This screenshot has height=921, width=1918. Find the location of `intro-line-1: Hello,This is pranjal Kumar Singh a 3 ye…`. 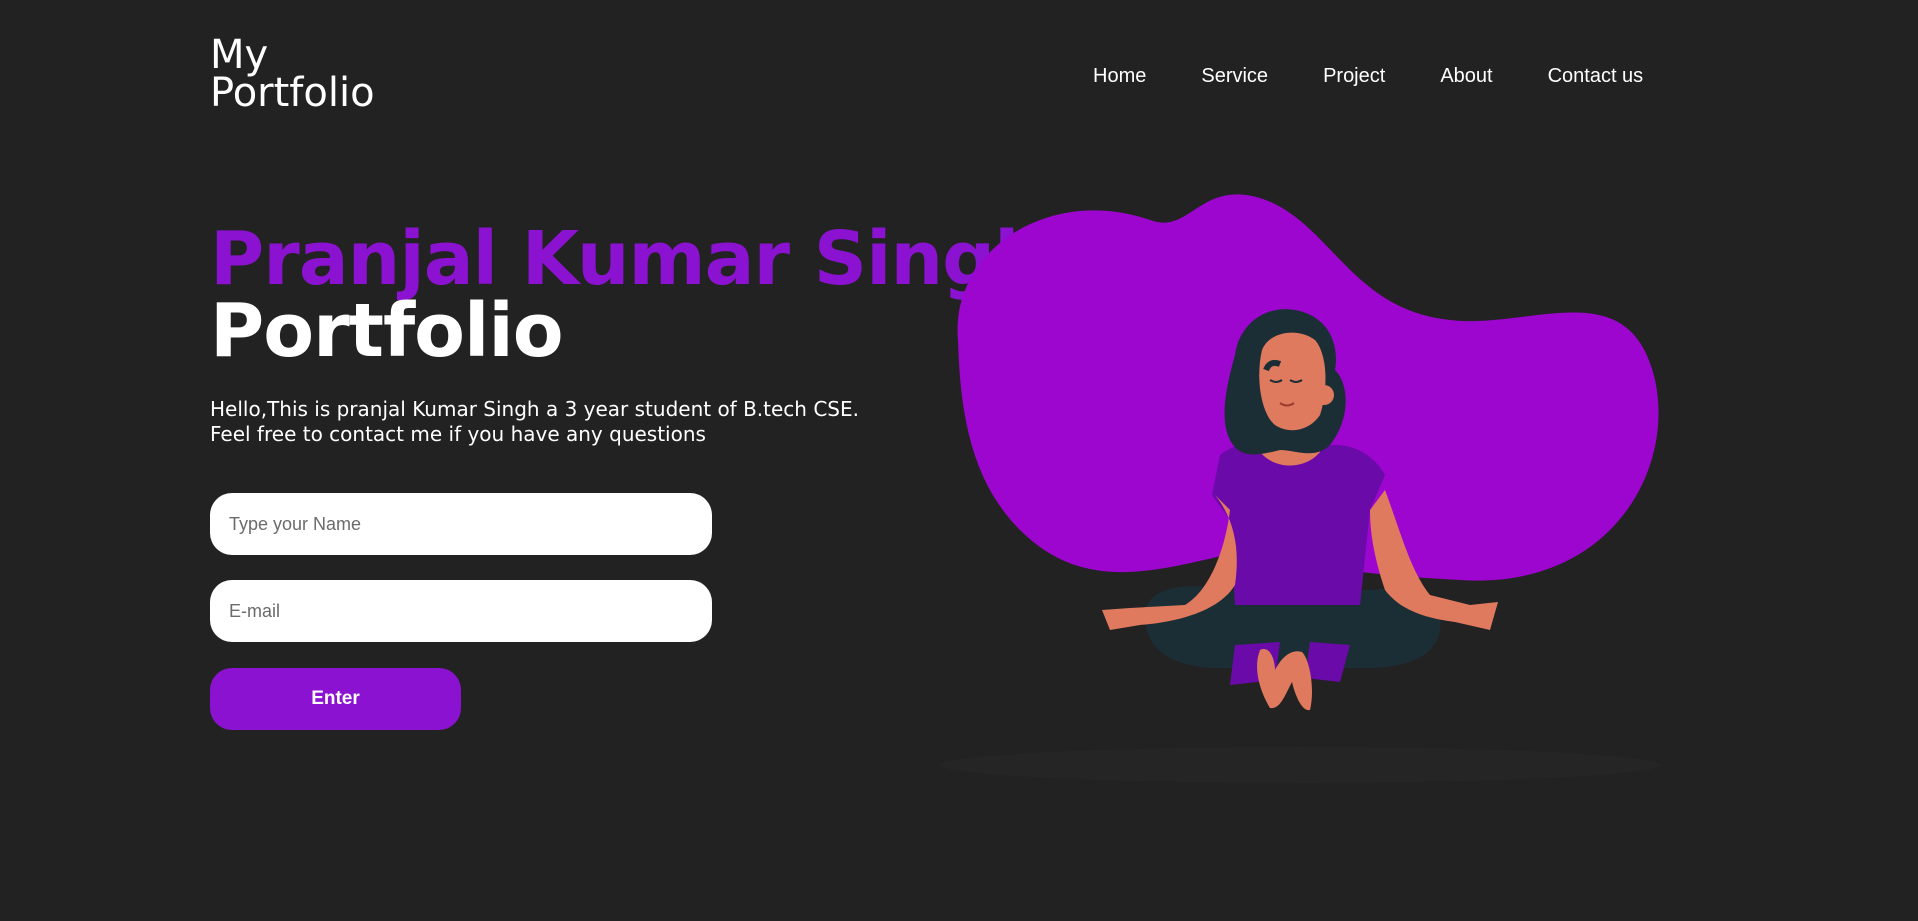

intro-line-1: Hello,This is pranjal Kumar Singh a 3 ye… is located at coordinates (534, 409).